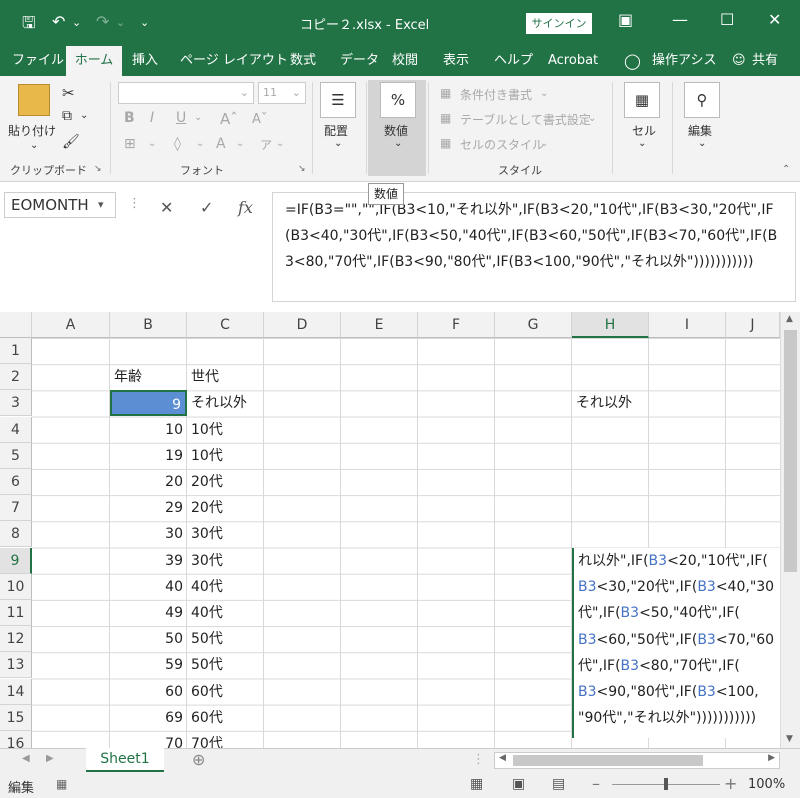 The height and width of the screenshot is (798, 800). Describe the element at coordinates (148, 403) in the screenshot. I see `cell-b3: 9` at that location.